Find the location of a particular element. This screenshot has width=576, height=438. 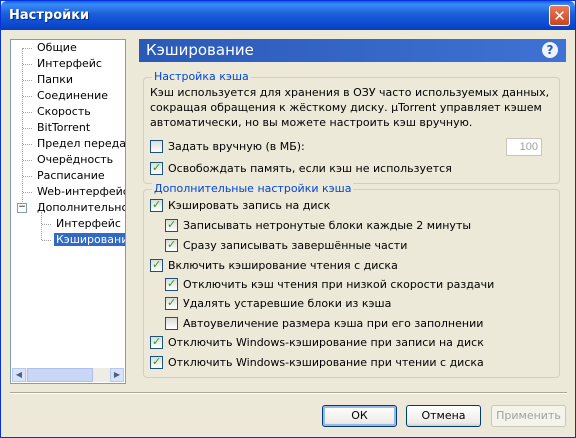

tree-item-interface: Интерфейс is located at coordinates (69, 64).